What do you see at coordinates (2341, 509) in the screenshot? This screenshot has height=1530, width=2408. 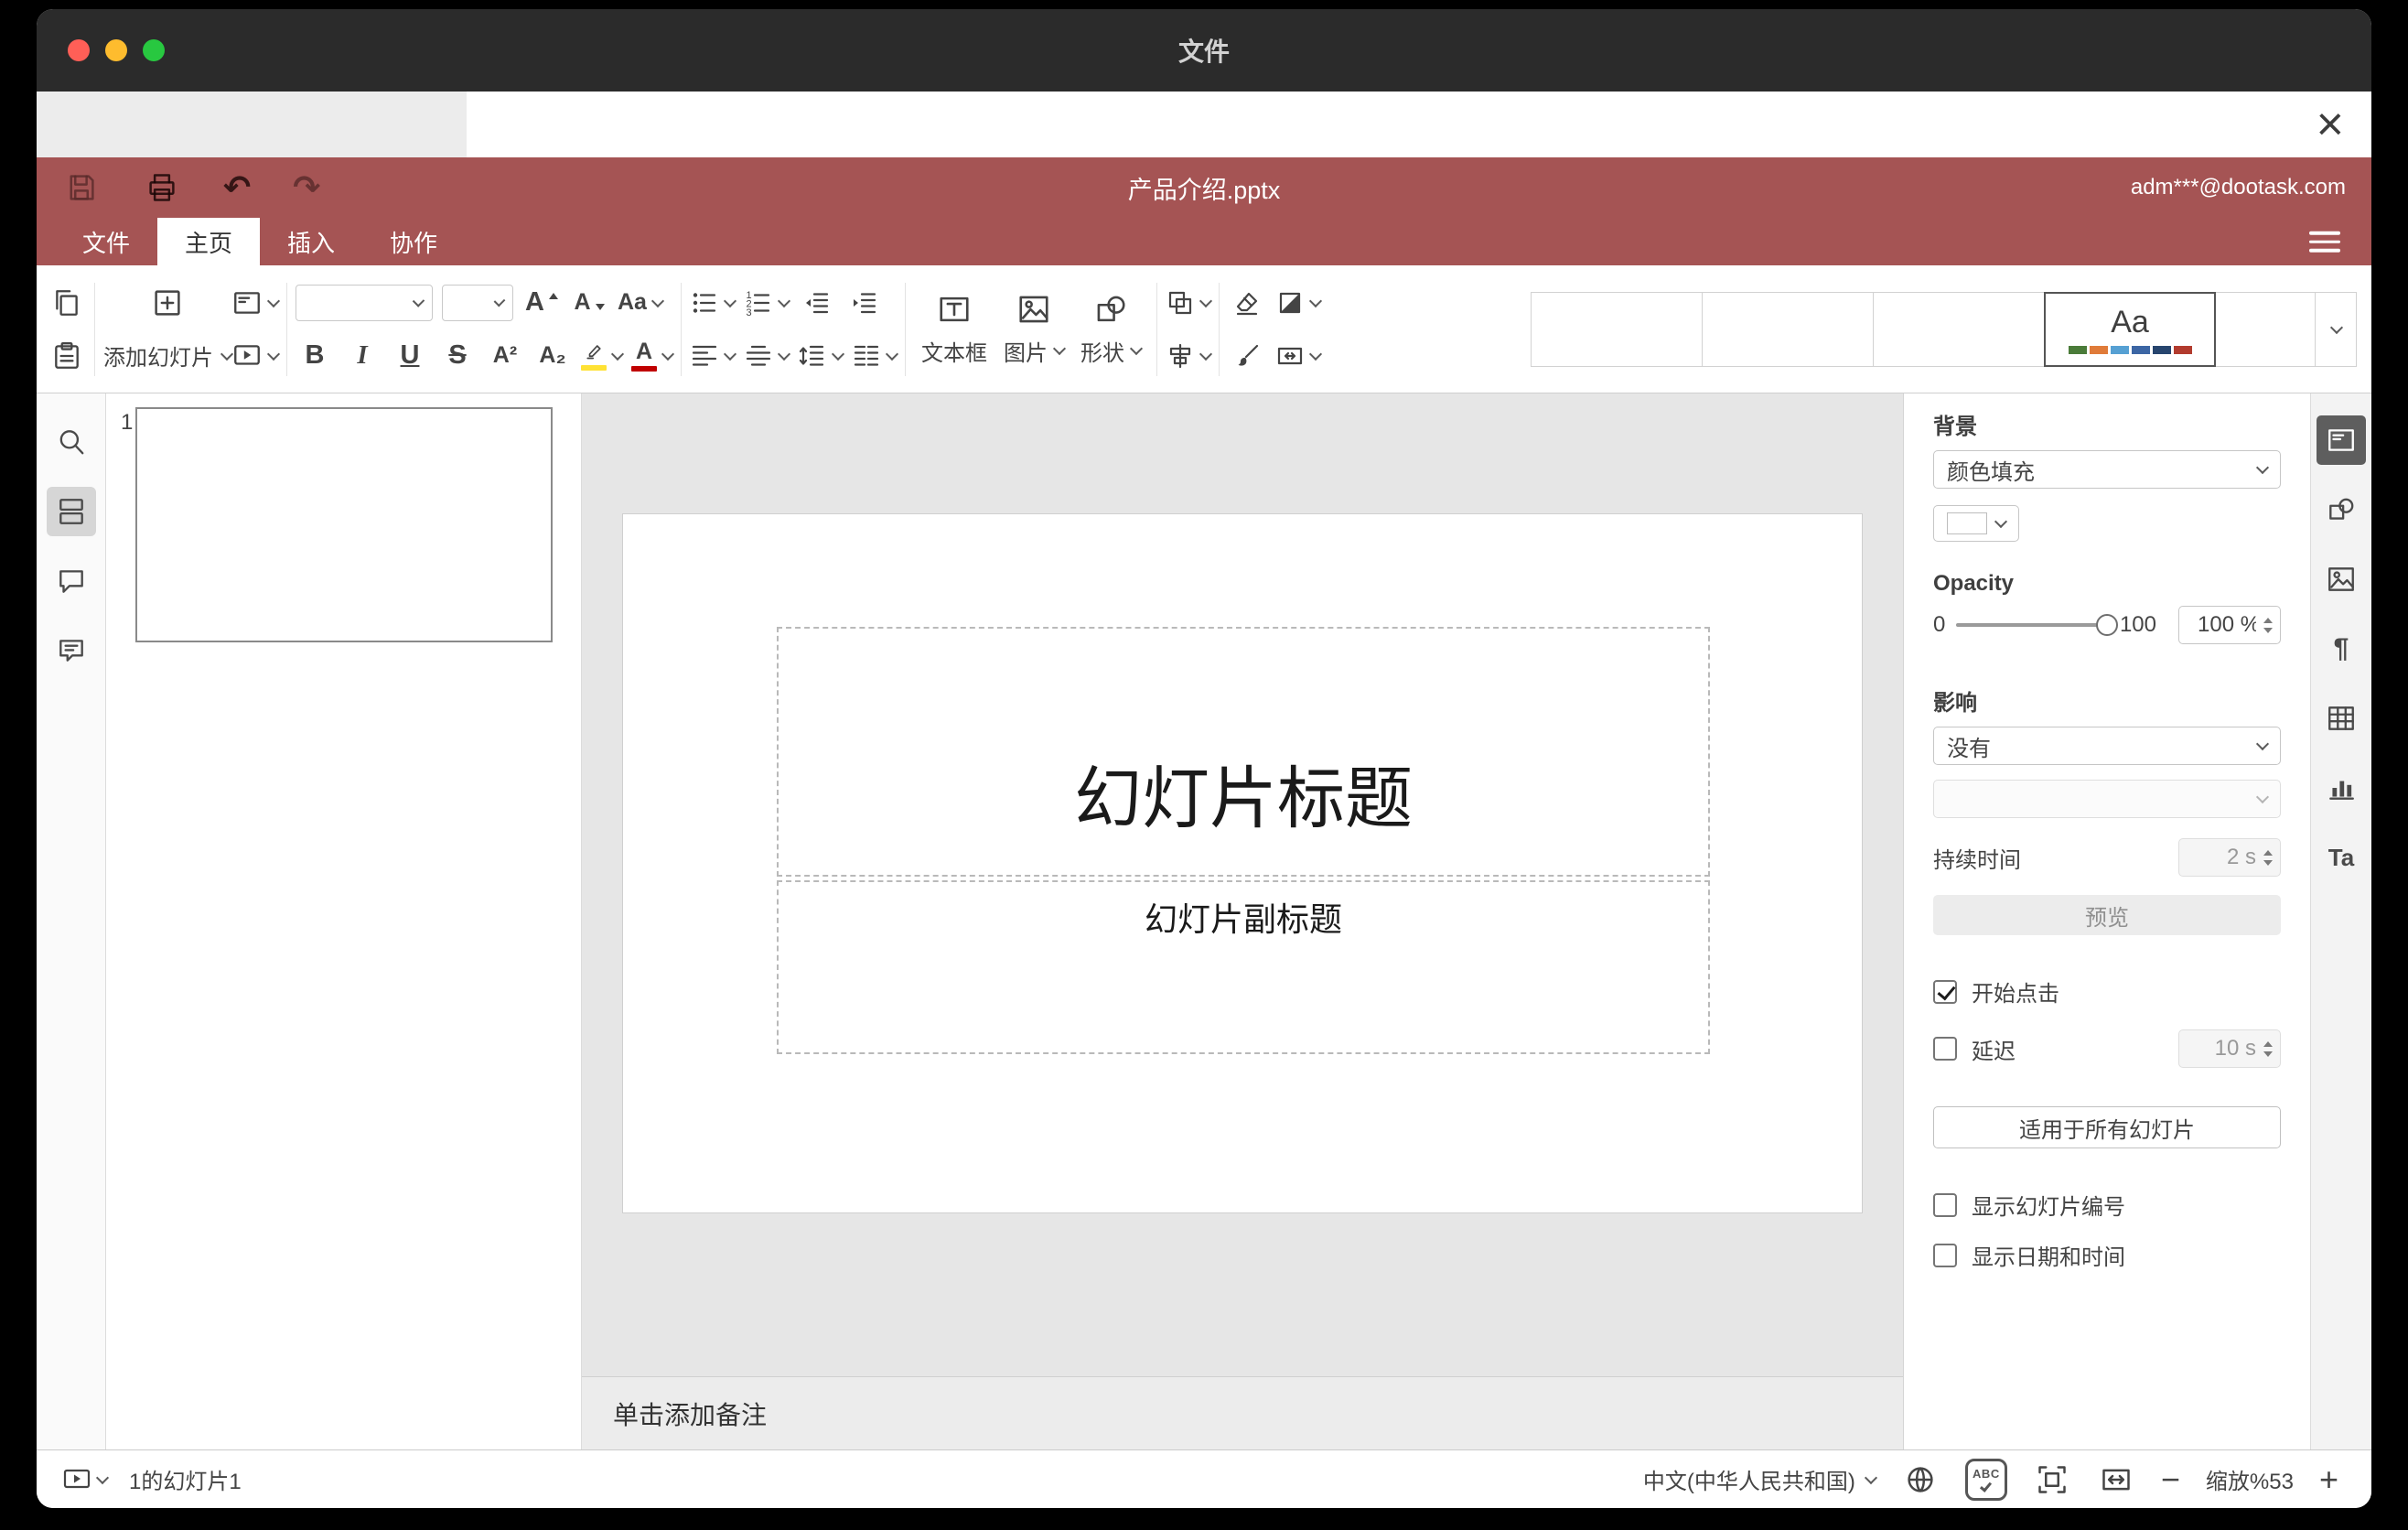 I see `shape-settings-icon` at bounding box center [2341, 509].